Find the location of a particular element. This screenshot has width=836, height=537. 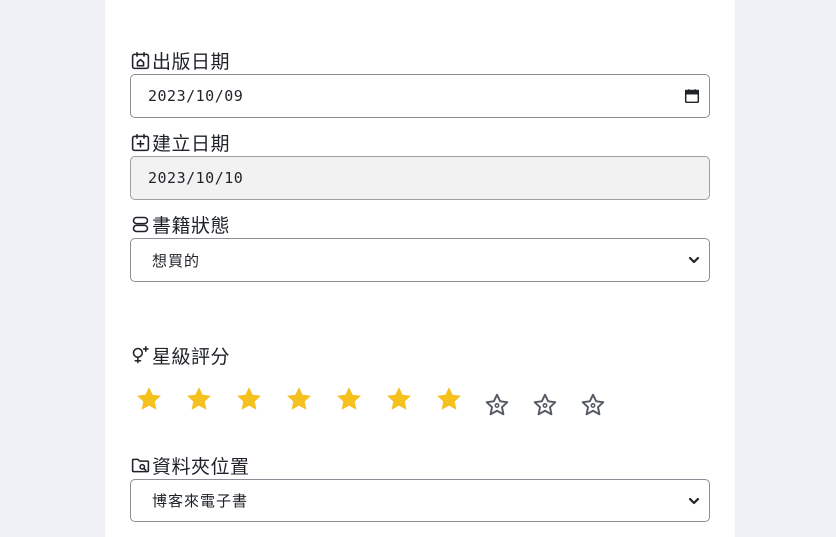

folder-location-label: 資料夾位置 is located at coordinates (201, 466).